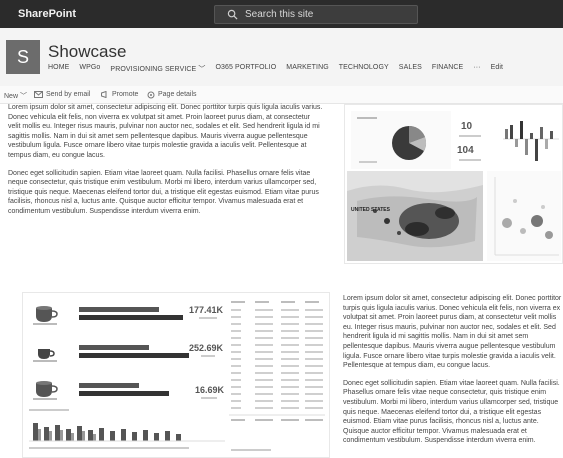 The height and width of the screenshot is (458, 563). Describe the element at coordinates (104, 94) in the screenshot. I see `megaphone-icon` at that location.